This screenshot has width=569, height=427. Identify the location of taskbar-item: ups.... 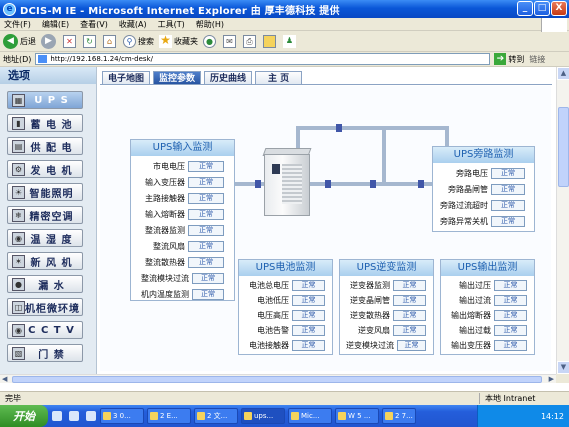
(263, 416).